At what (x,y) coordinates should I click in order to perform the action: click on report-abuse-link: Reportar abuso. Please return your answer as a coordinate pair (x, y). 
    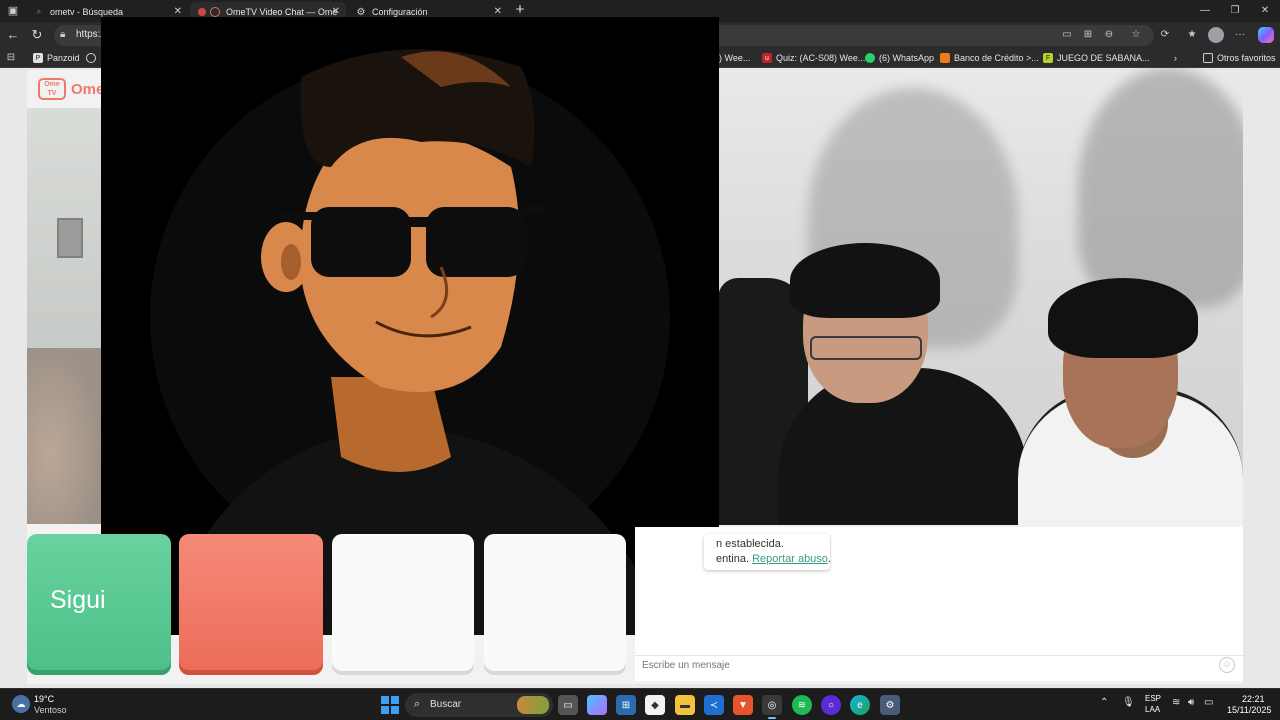
    Looking at the image, I should click on (790, 559).